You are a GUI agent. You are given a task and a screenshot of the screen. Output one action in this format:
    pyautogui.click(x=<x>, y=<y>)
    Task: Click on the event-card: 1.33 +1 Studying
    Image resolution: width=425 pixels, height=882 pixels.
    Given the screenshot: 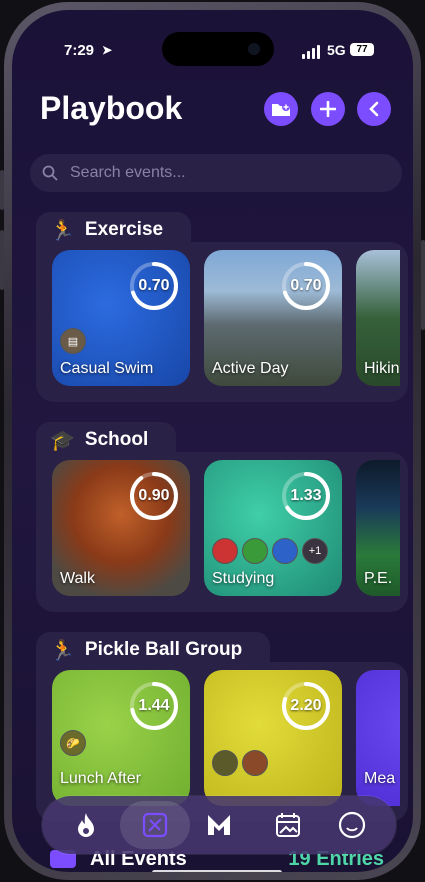 What is the action you would take?
    pyautogui.click(x=273, y=528)
    